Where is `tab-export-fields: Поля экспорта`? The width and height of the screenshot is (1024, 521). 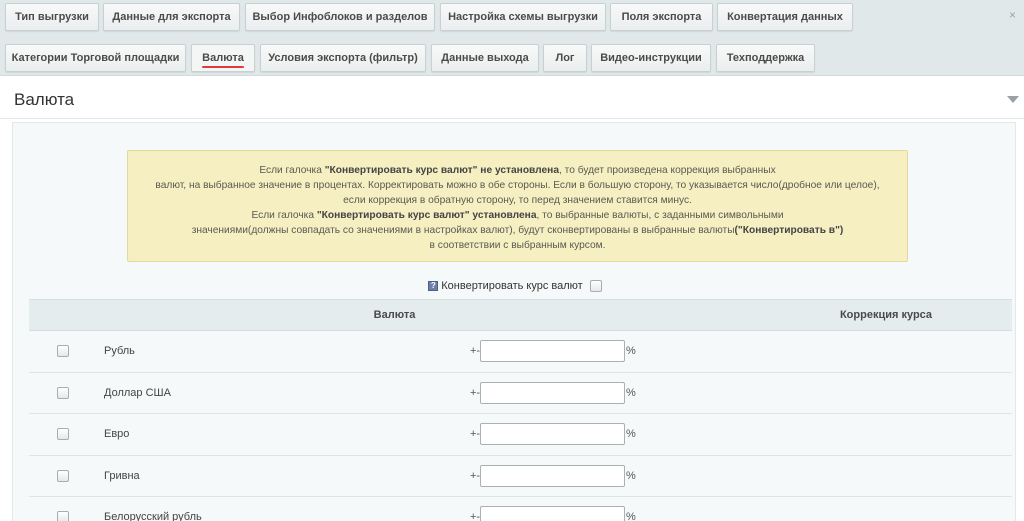
tab-export-fields: Поля экспорта is located at coordinates (661, 17).